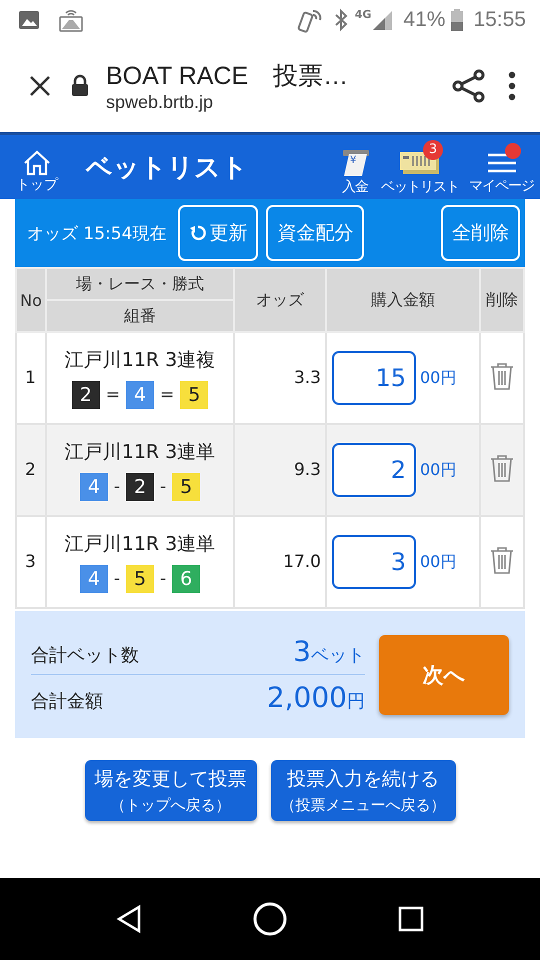 This screenshot has height=960, width=540. Describe the element at coordinates (218, 233) in the screenshot. I see `refresh-button: 更新` at that location.